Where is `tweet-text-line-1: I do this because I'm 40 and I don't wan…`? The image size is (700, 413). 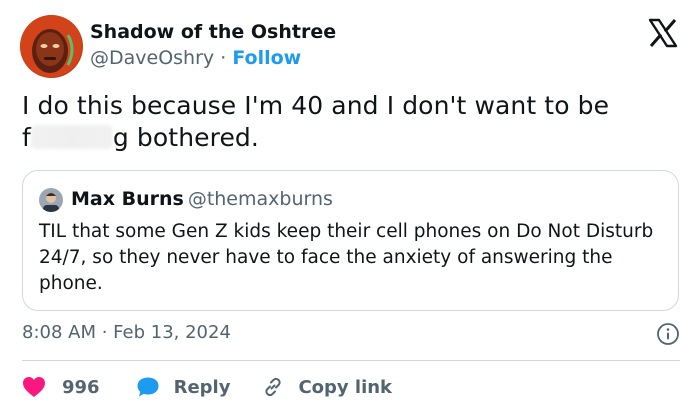
tweet-text-line-1: I do this because I'm 40 and I don't wan… is located at coordinates (316, 105).